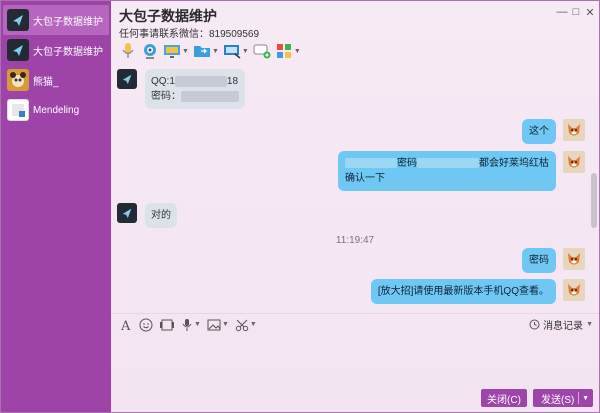  I want to click on send-button-label: 发送(S), so click(558, 400).